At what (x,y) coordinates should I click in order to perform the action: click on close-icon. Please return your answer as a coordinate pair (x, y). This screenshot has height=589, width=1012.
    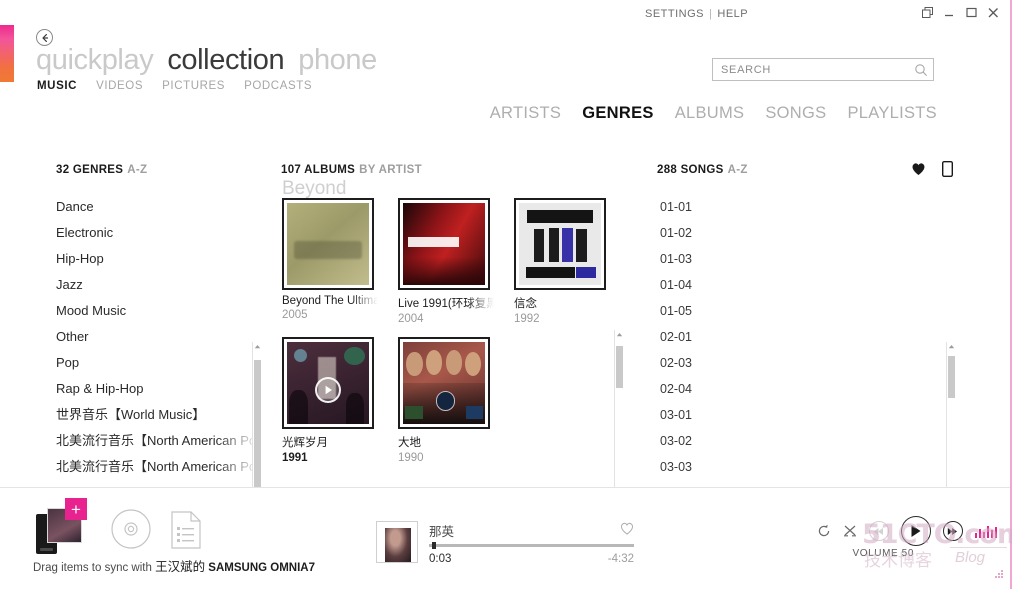
    Looking at the image, I should click on (993, 12).